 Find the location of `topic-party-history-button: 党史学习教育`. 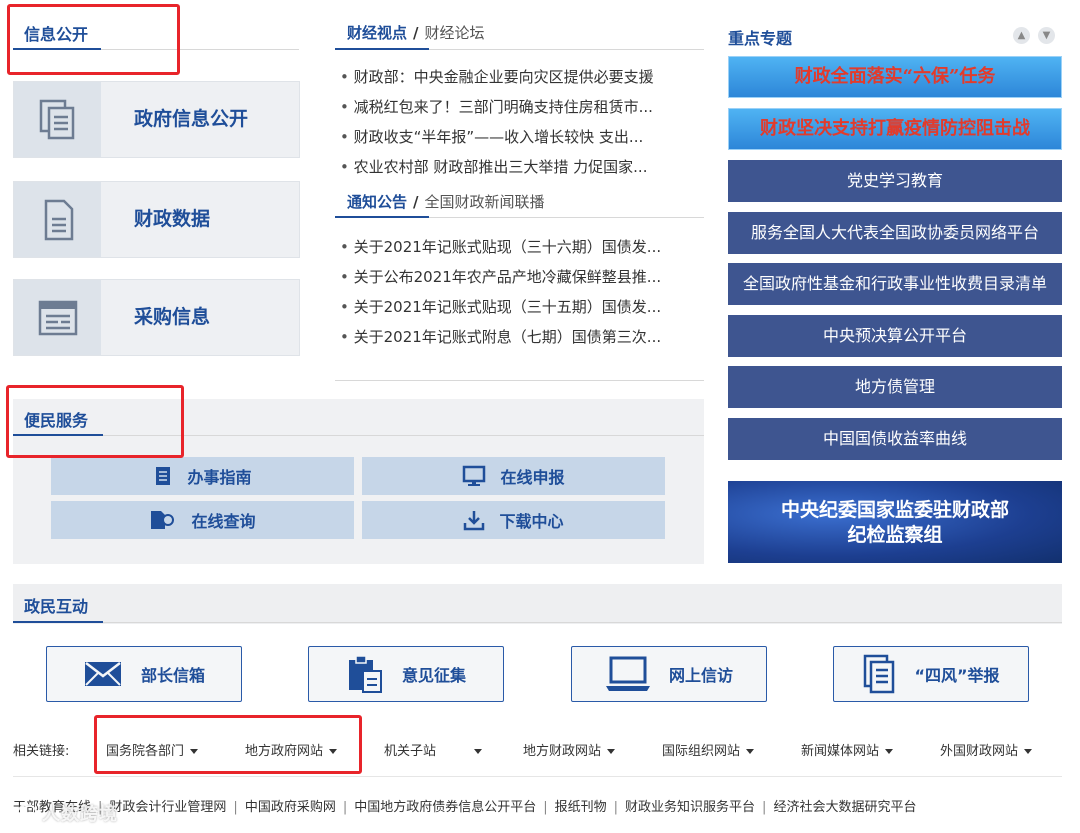

topic-party-history-button: 党史学习教育 is located at coordinates (895, 181).